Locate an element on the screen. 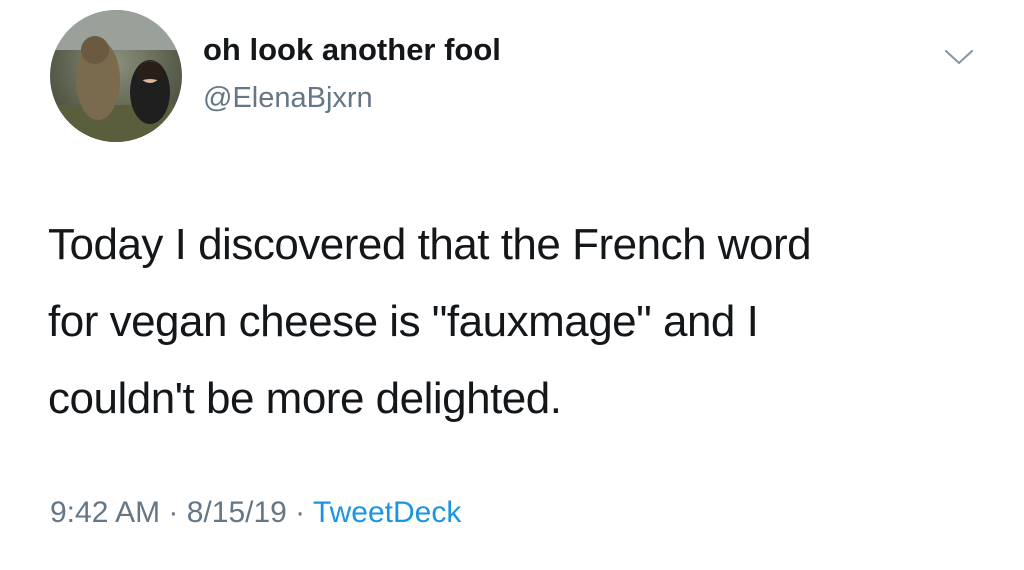 Image resolution: width=1024 pixels, height=570 pixels. tweet-time: 9:42 AM is located at coordinates (105, 512).